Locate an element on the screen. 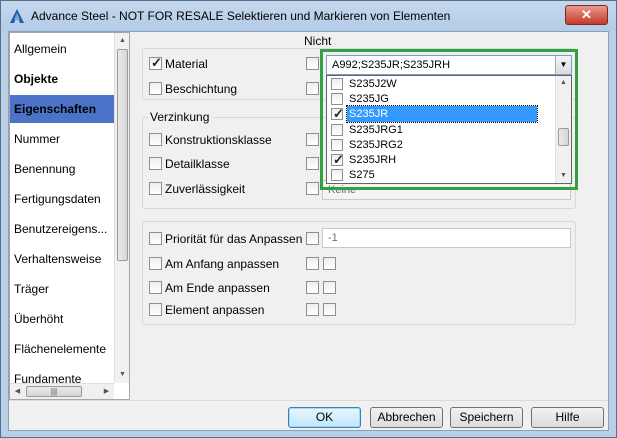 The height and width of the screenshot is (438, 617). am-anfang-checkbox is located at coordinates (155, 263).